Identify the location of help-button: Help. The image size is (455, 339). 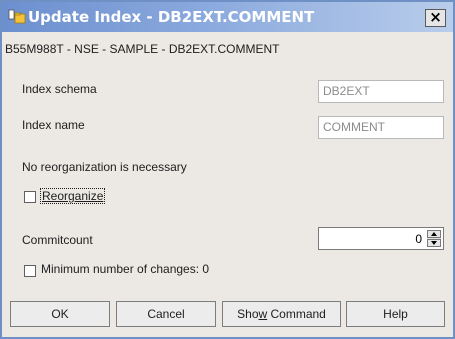
(395, 314).